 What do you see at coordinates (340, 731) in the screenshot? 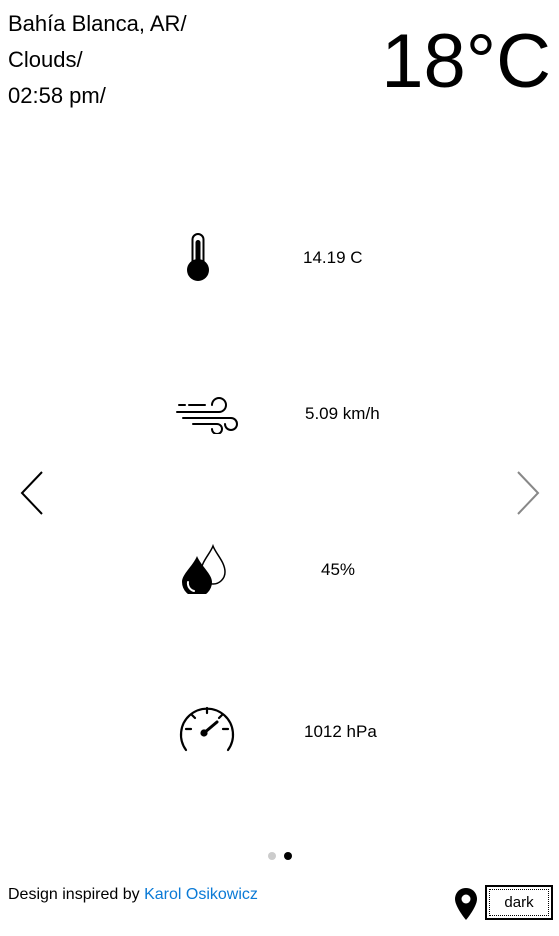
I see `pressure-value: 1012 hPa` at bounding box center [340, 731].